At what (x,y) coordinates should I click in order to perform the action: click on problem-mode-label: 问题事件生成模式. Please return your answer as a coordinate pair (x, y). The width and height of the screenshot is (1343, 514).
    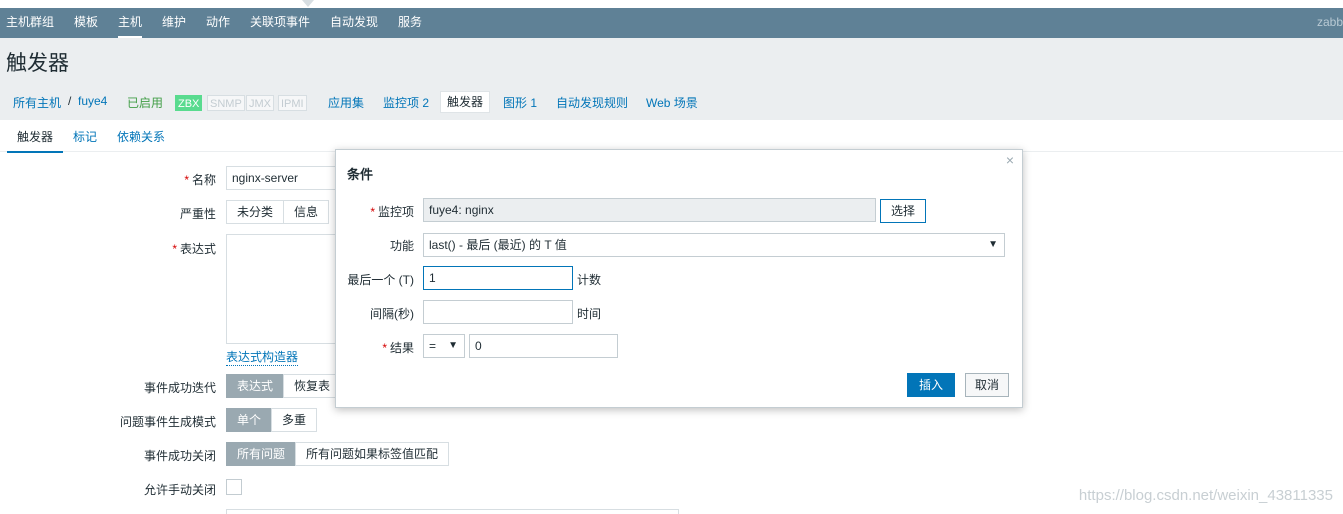
    Looking at the image, I should click on (167, 422).